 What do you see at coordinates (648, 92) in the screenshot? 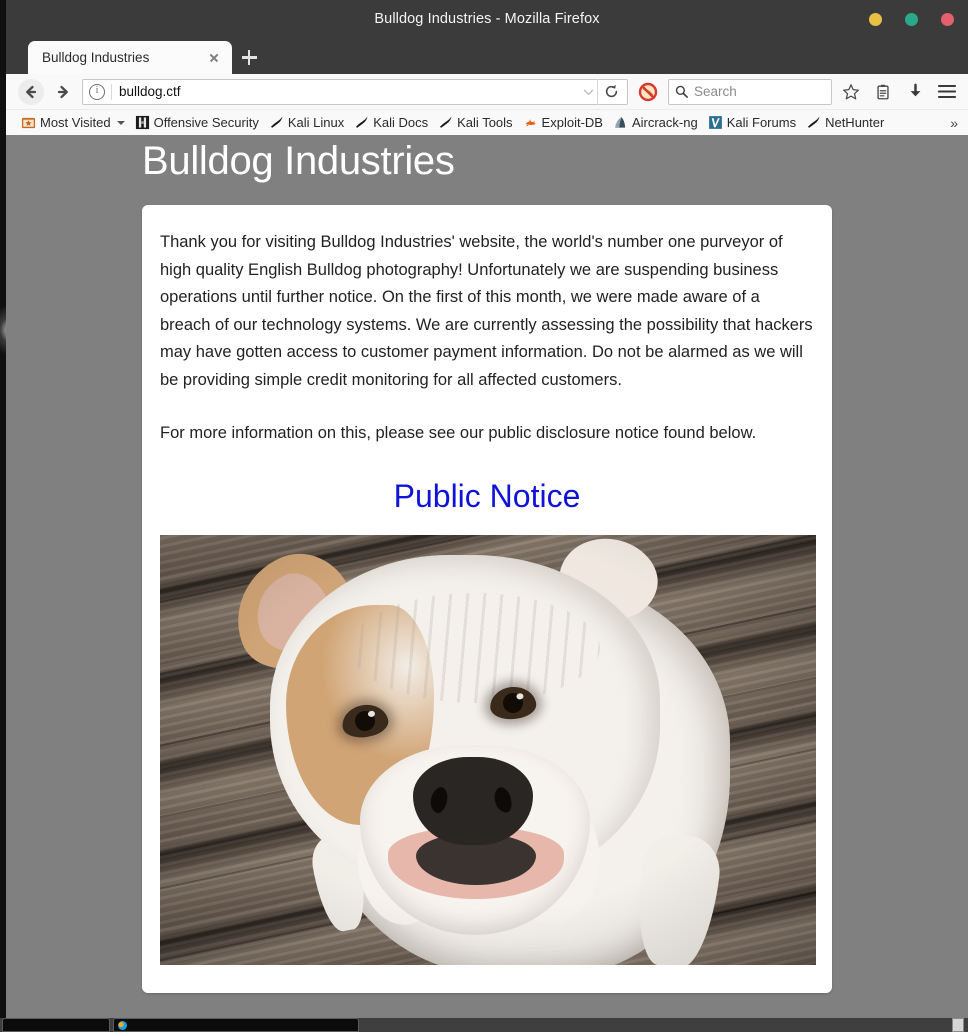
I see `noscript-icon` at bounding box center [648, 92].